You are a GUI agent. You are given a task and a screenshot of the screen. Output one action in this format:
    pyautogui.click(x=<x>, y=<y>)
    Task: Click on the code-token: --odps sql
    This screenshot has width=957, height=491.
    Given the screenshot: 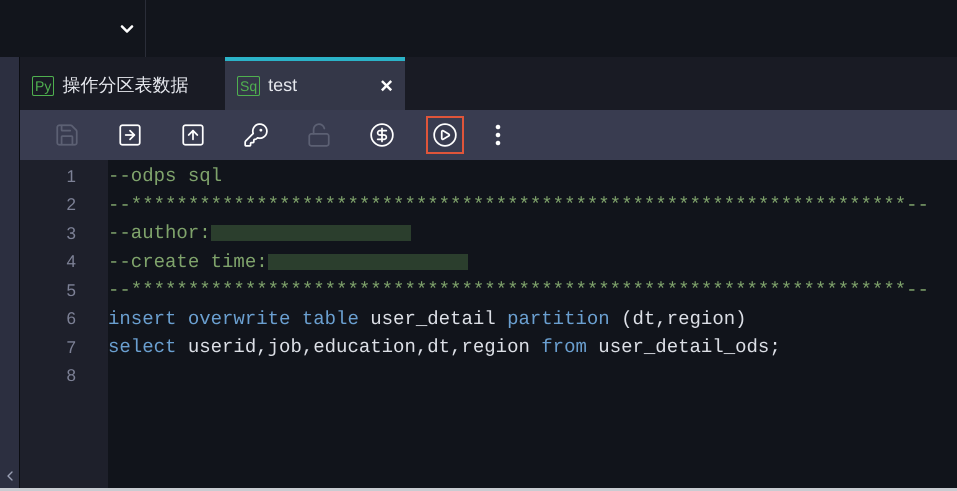 What is the action you would take?
    pyautogui.click(x=165, y=176)
    